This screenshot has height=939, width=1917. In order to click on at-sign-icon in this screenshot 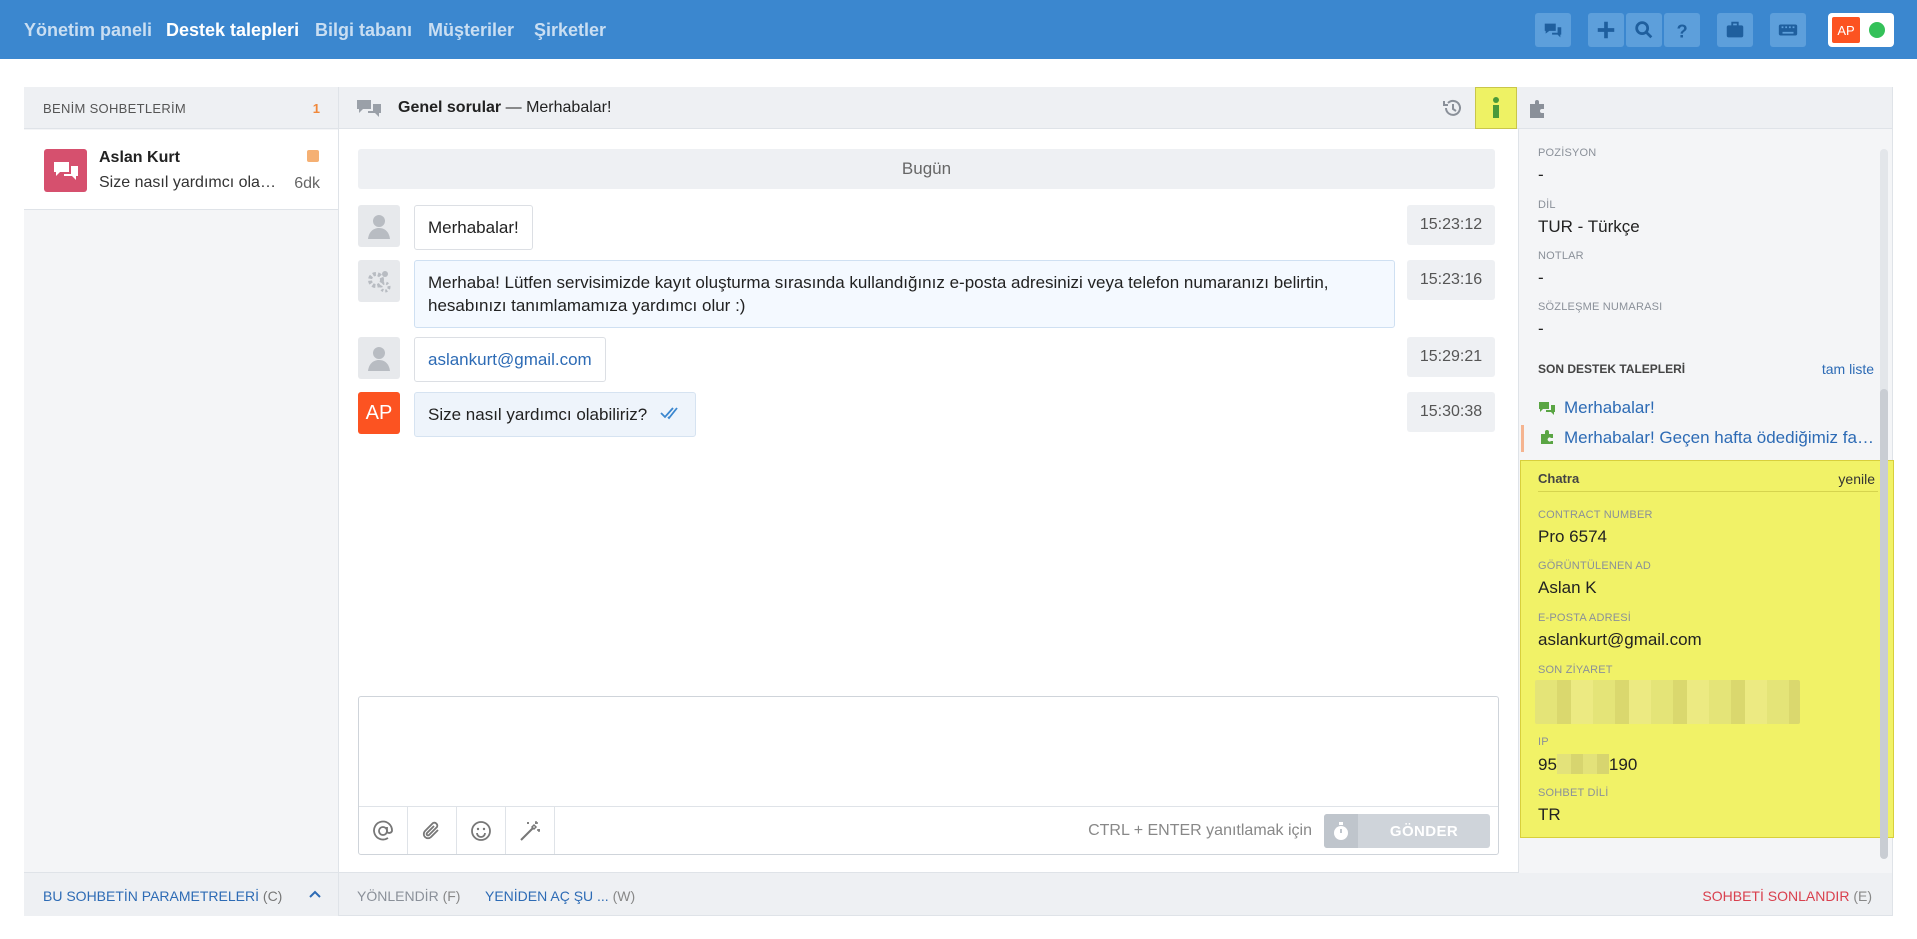, I will do `click(383, 830)`.